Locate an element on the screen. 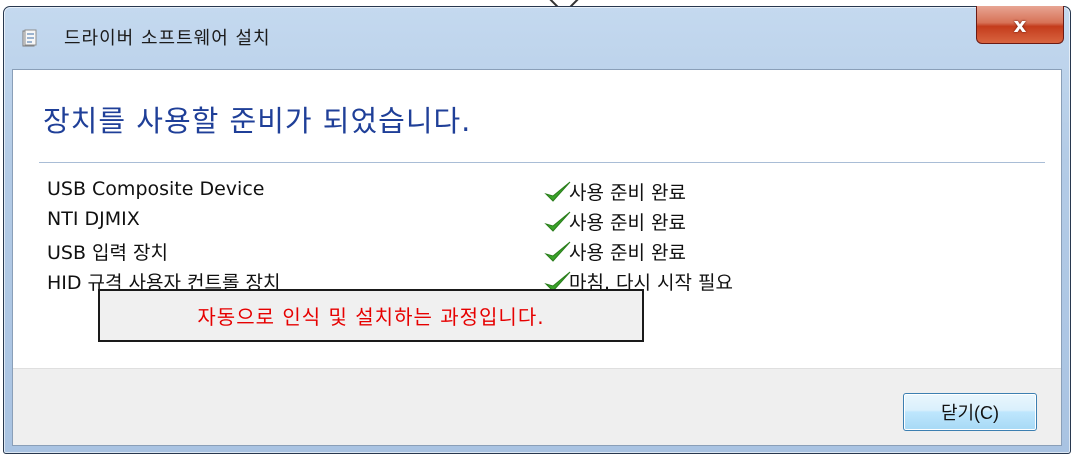 This screenshot has width=1077, height=460. device-row: NTI DJMIX 사용 준비 완료 is located at coordinates (537, 222).